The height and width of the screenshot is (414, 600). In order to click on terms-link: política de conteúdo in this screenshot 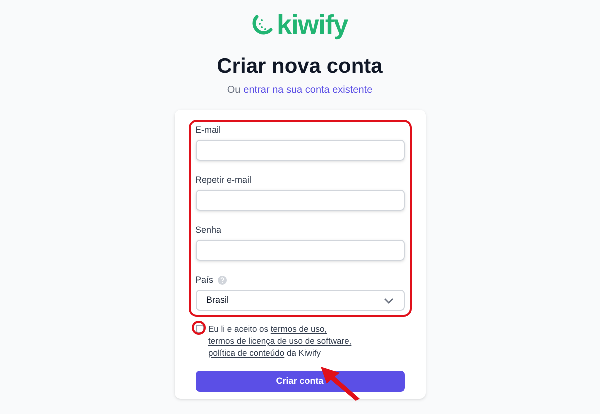, I will do `click(246, 353)`.